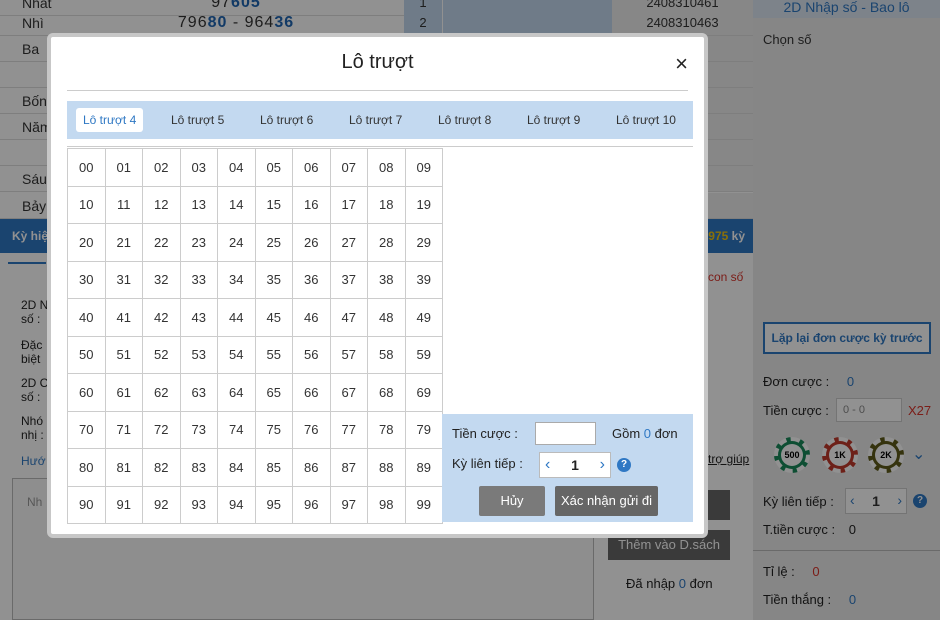 The image size is (940, 620). What do you see at coordinates (161, 504) in the screenshot?
I see `number-cell: 92` at bounding box center [161, 504].